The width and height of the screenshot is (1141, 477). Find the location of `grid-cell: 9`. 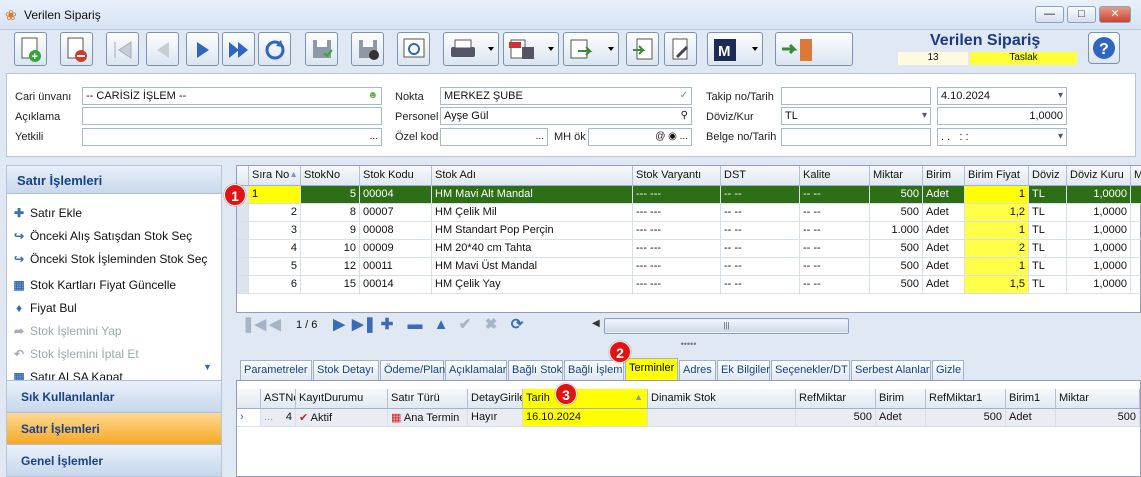

grid-cell: 9 is located at coordinates (330, 231).